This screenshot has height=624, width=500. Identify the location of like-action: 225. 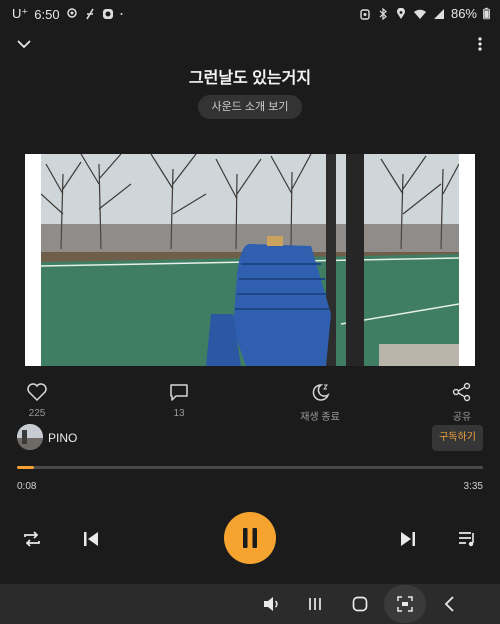
(37, 400).